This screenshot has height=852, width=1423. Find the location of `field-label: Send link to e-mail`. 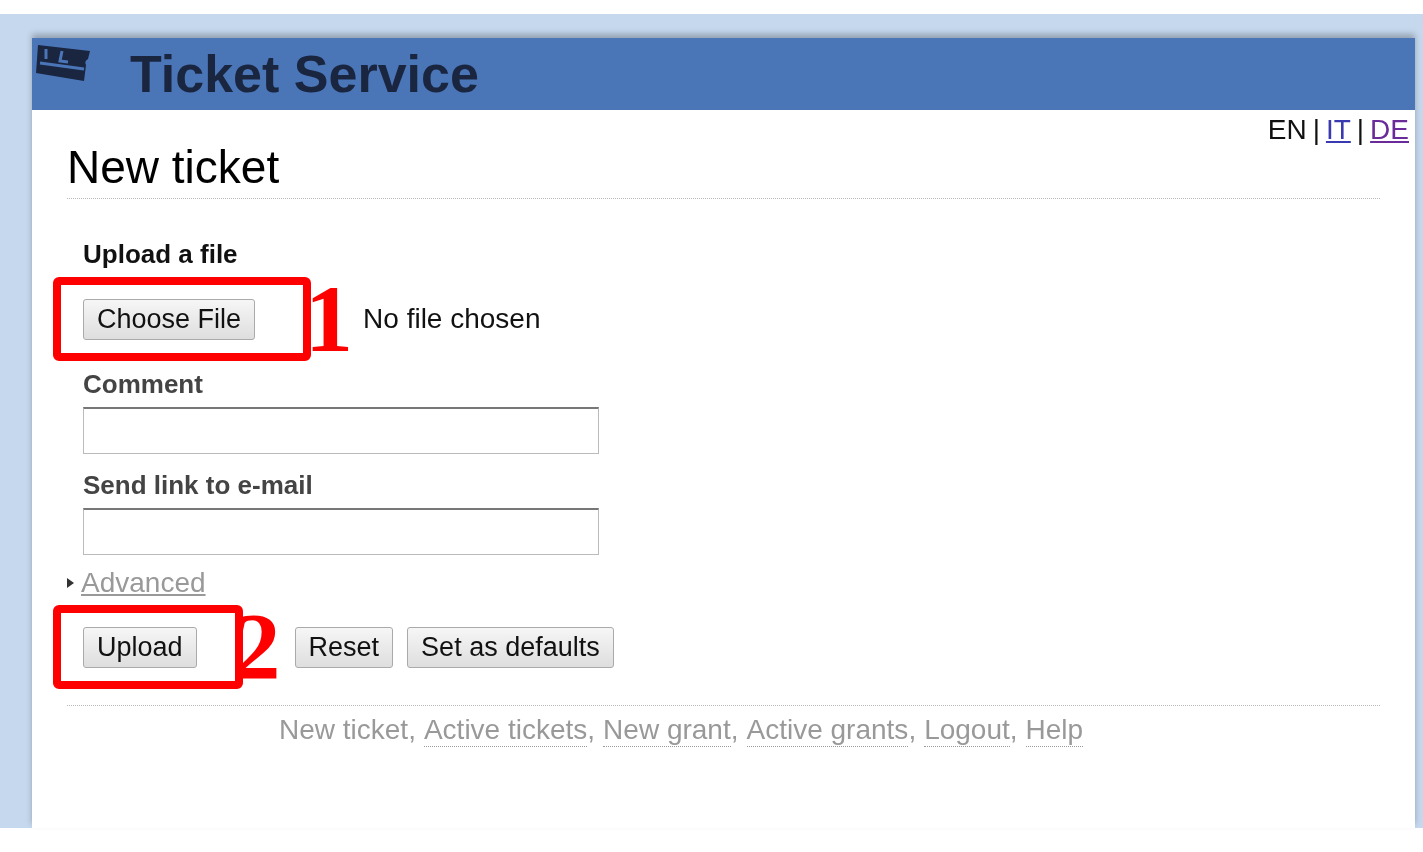

field-label: Send link to e-mail is located at coordinates (198, 485).